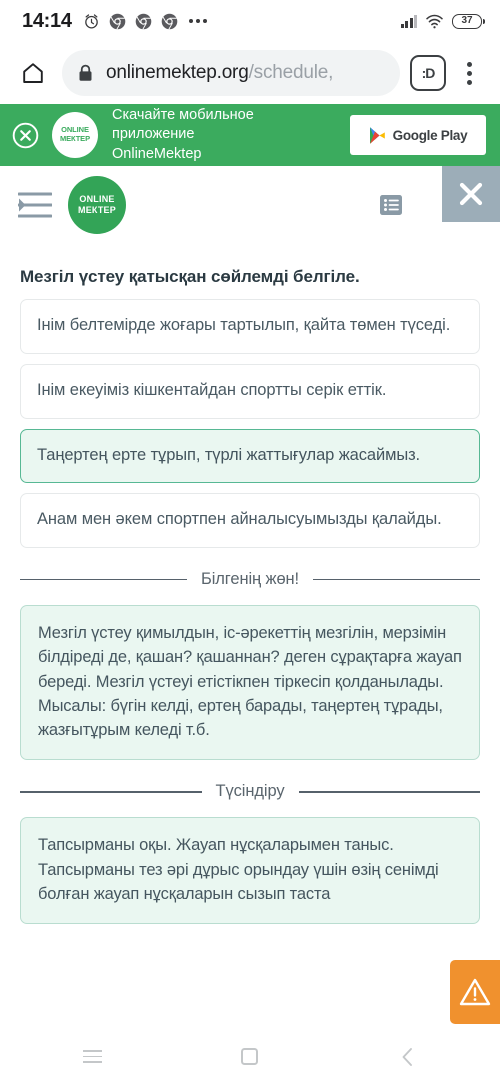 This screenshot has height=1083, width=500. I want to click on nav-recents-button, so click(93, 1056).